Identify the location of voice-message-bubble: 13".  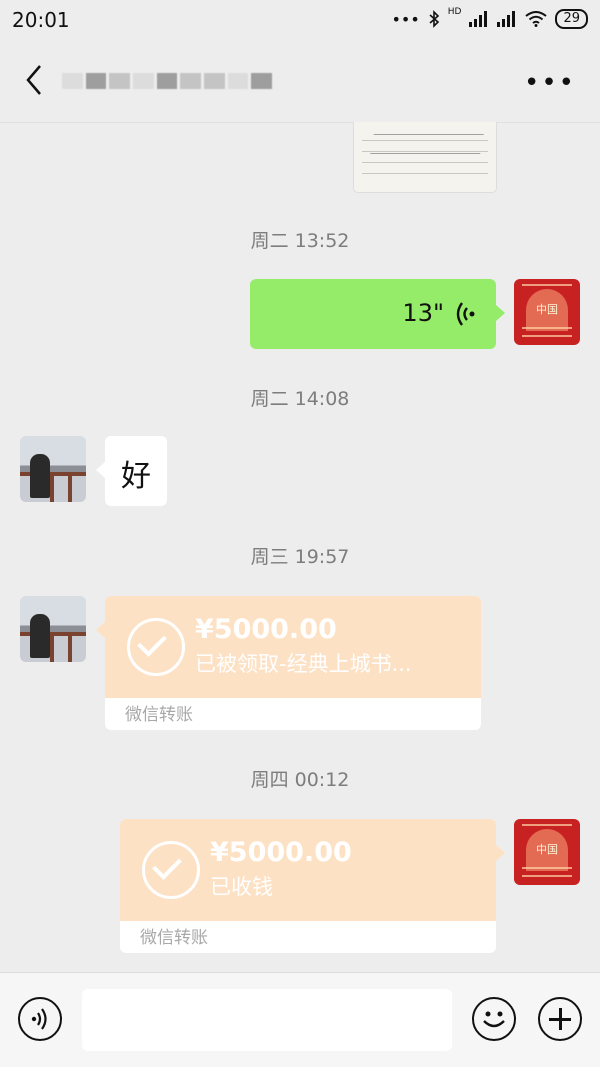
(377, 314).